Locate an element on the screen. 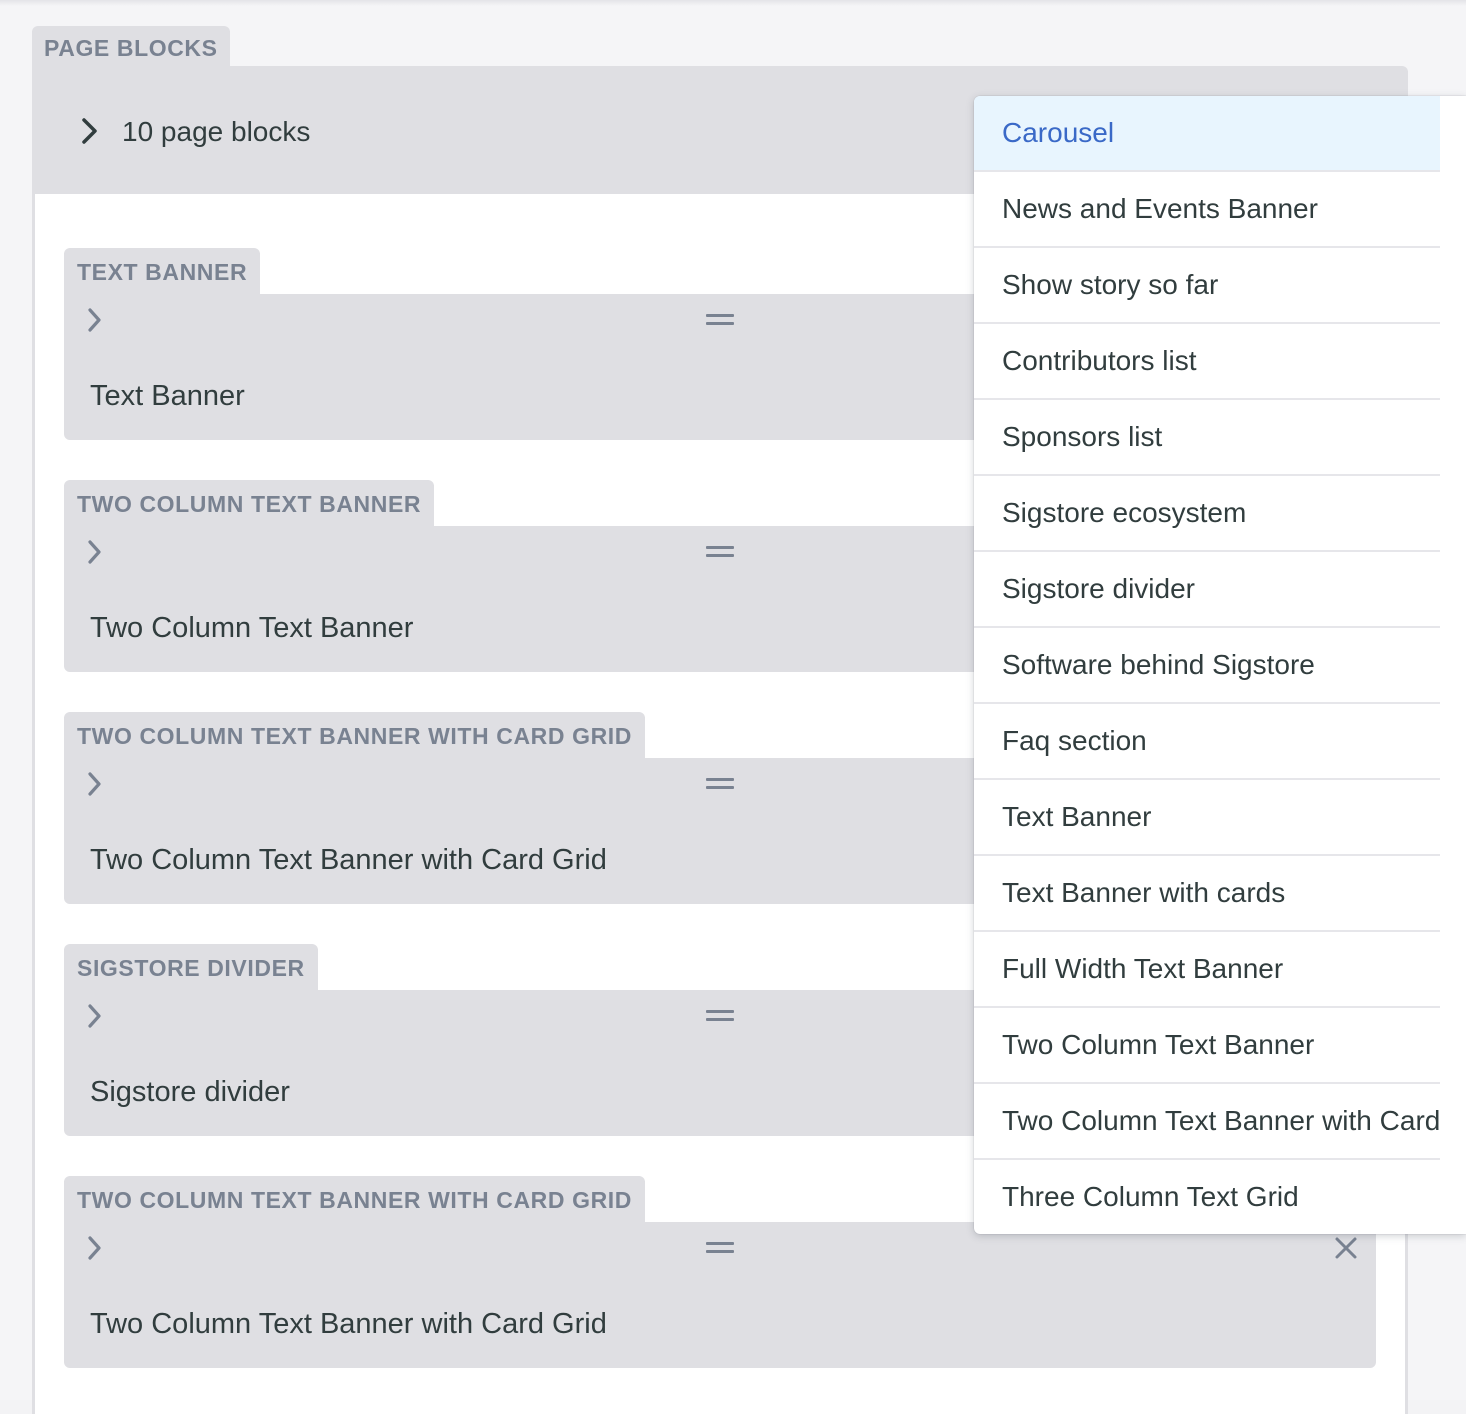 The height and width of the screenshot is (1414, 1466). block-title: Two Column Text Banner is located at coordinates (252, 628).